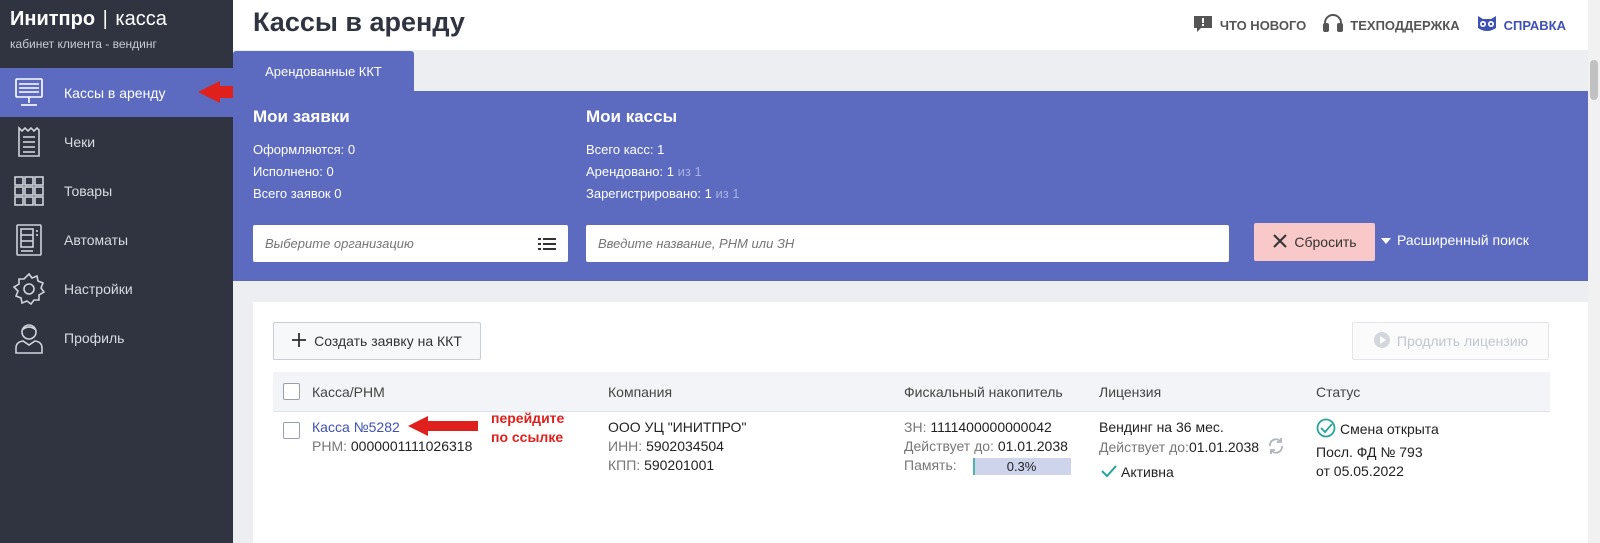 This screenshot has height=543, width=1600. I want to click on receipt-icon, so click(29, 142).